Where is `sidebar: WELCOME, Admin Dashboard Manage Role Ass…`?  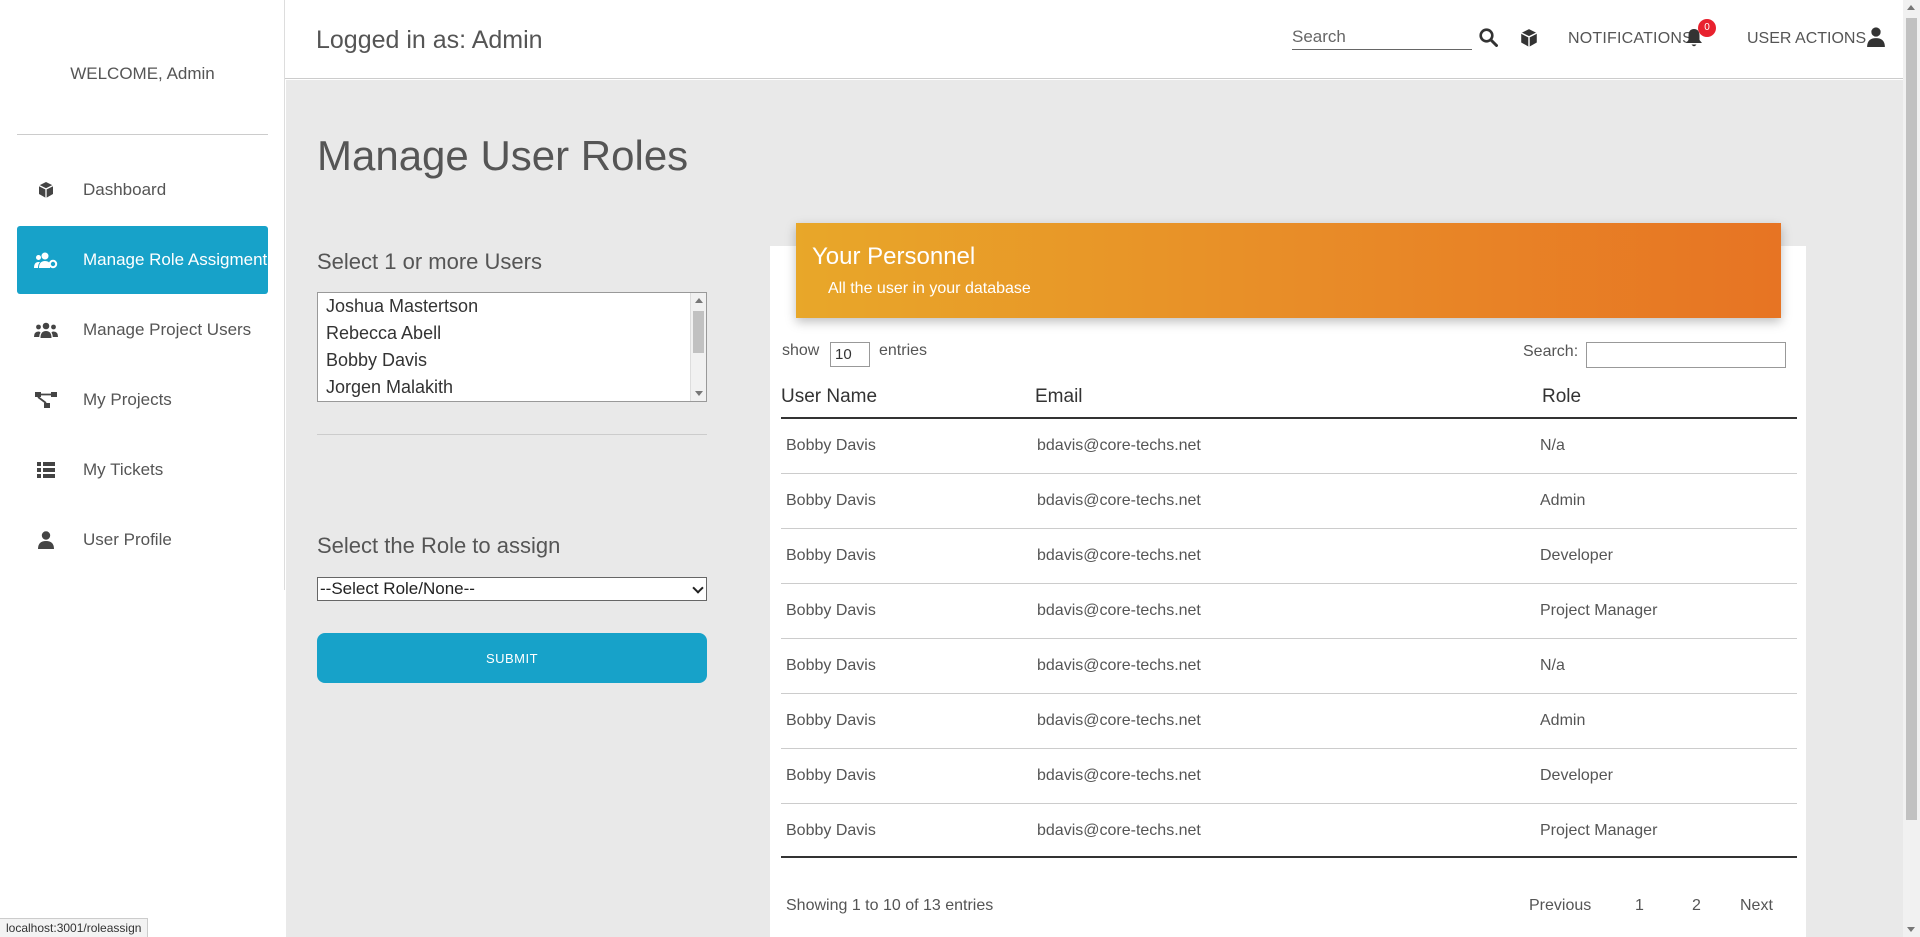
sidebar: WELCOME, Admin Dashboard Manage Role Ass… is located at coordinates (142, 295).